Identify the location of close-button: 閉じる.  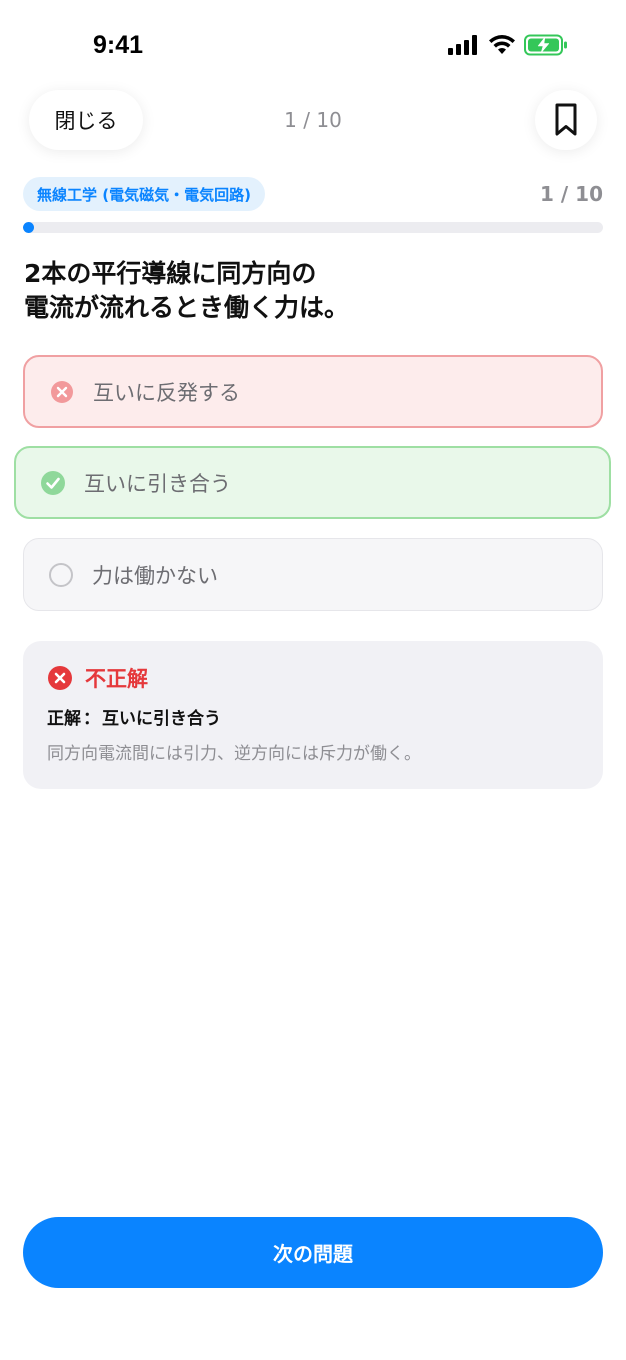
(86, 120).